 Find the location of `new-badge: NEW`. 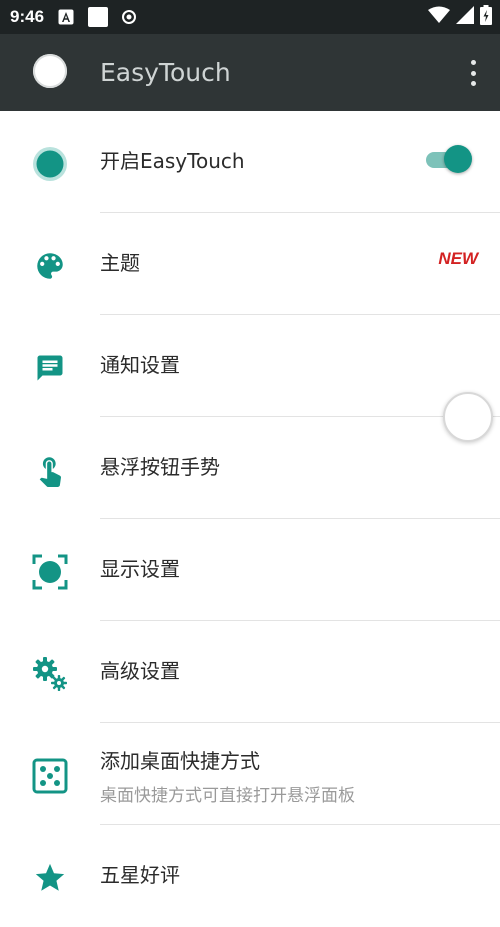

new-badge: NEW is located at coordinates (458, 258).